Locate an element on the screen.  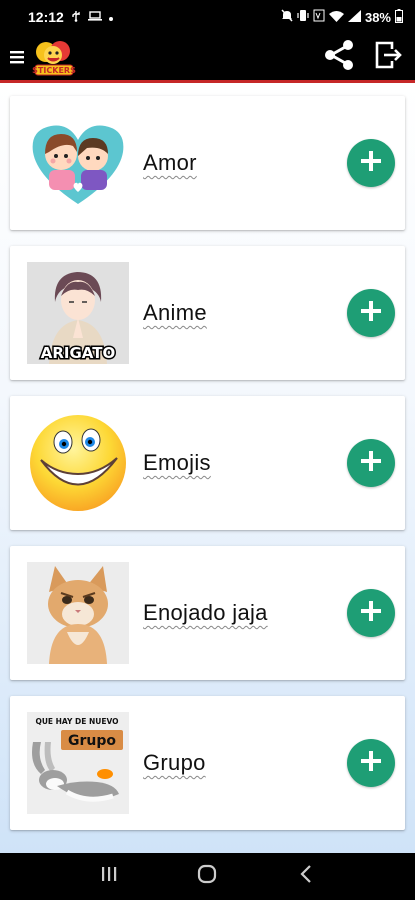
add-pack-button-grupo is located at coordinates (371, 763).